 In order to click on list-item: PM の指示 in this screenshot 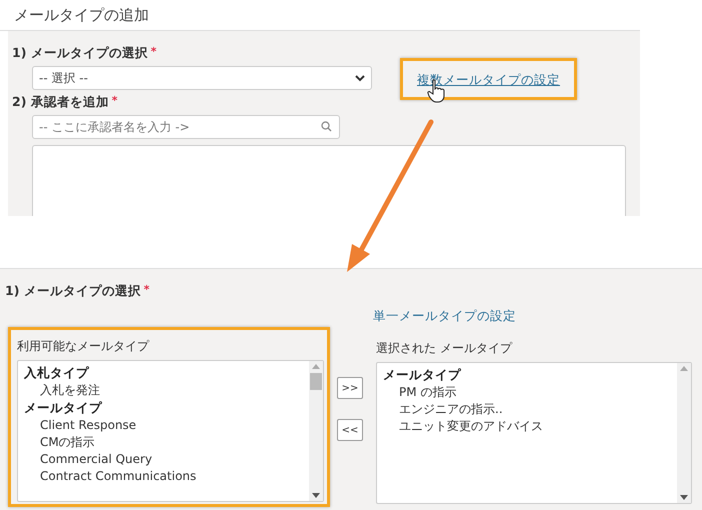, I will do `click(530, 392)`.